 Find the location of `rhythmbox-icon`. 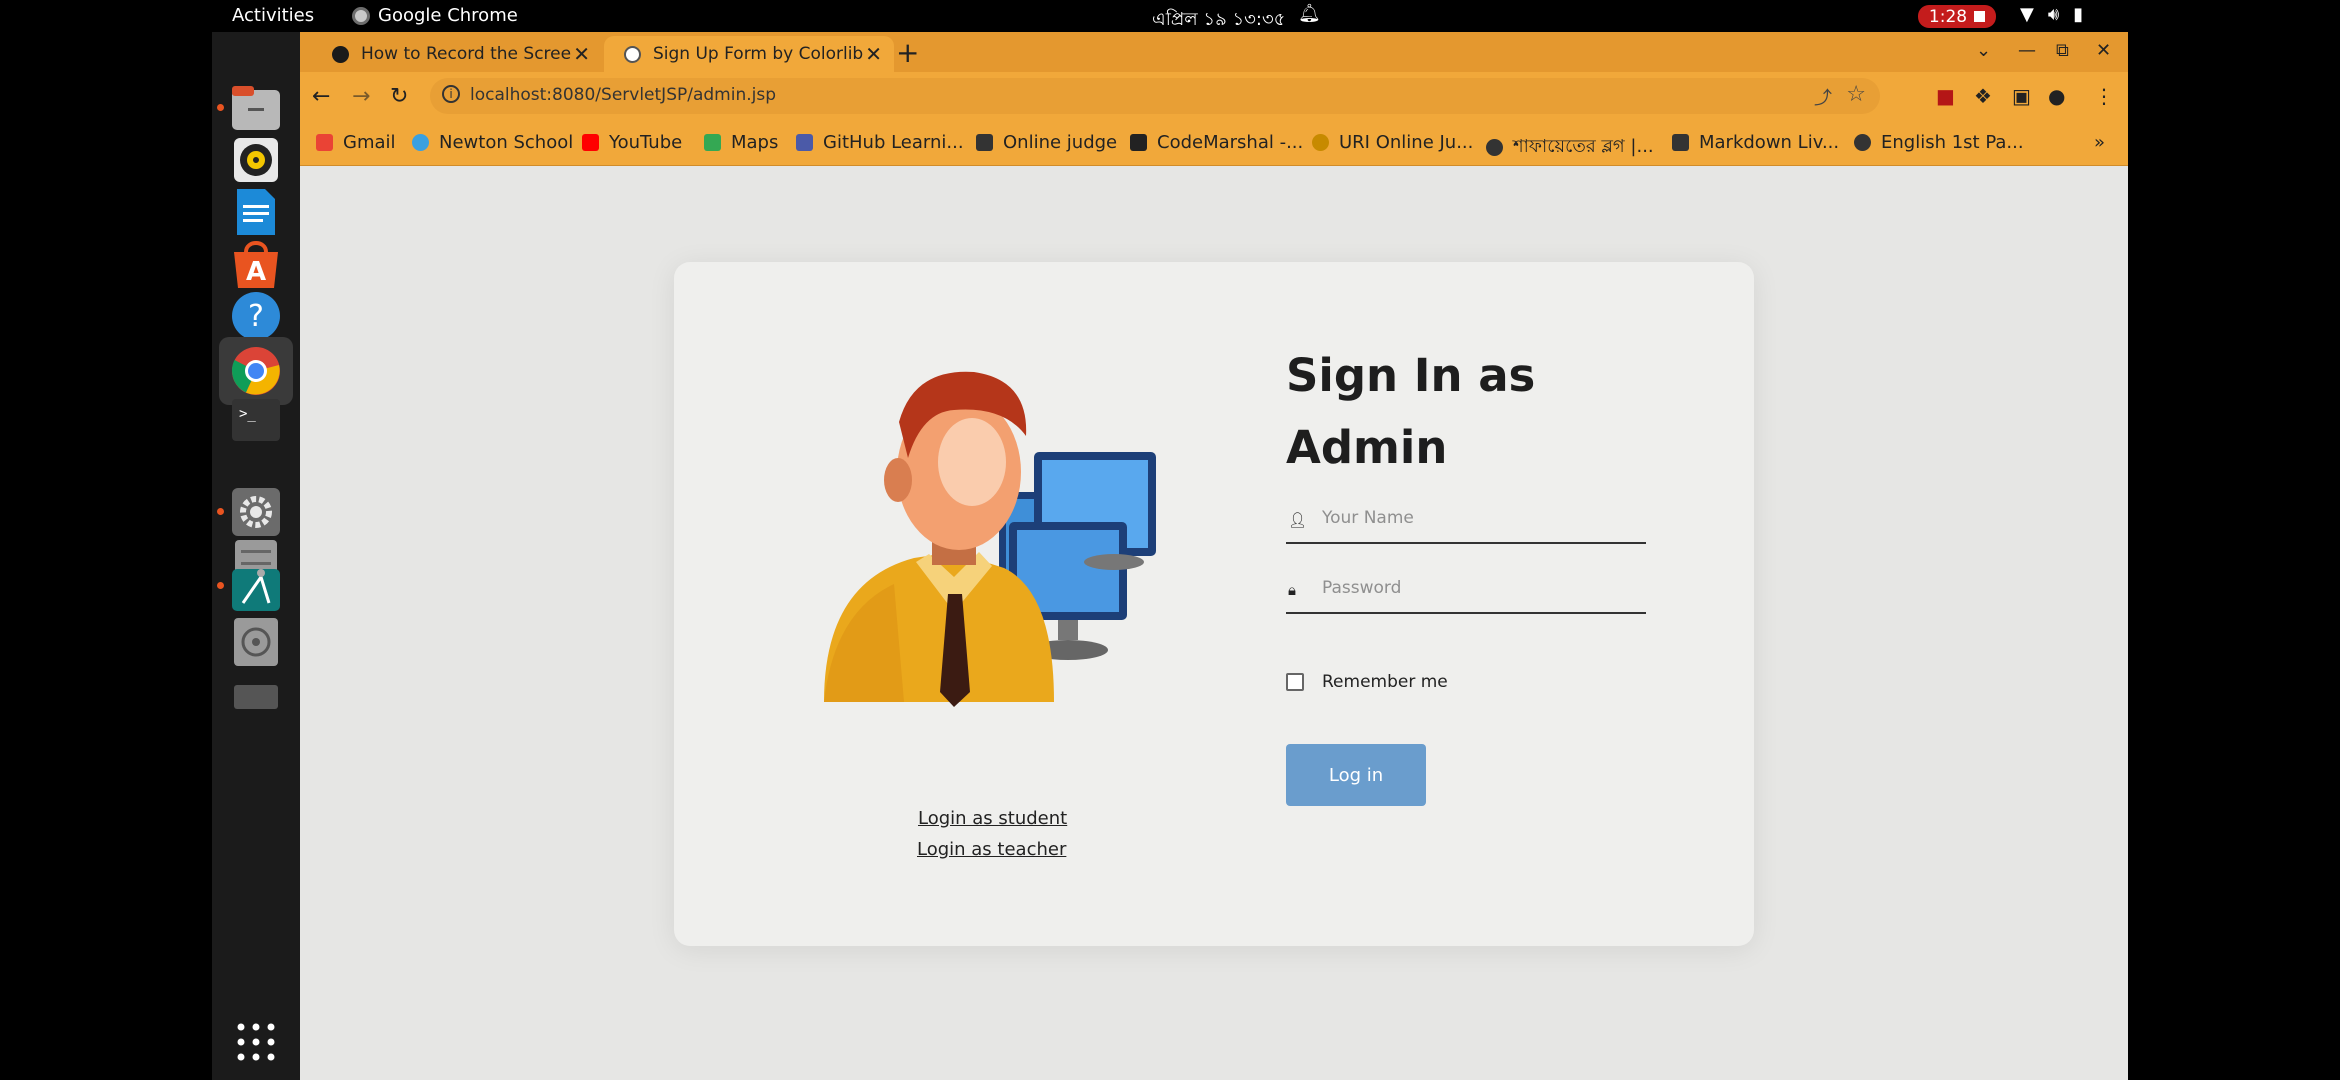

rhythmbox-icon is located at coordinates (256, 160).